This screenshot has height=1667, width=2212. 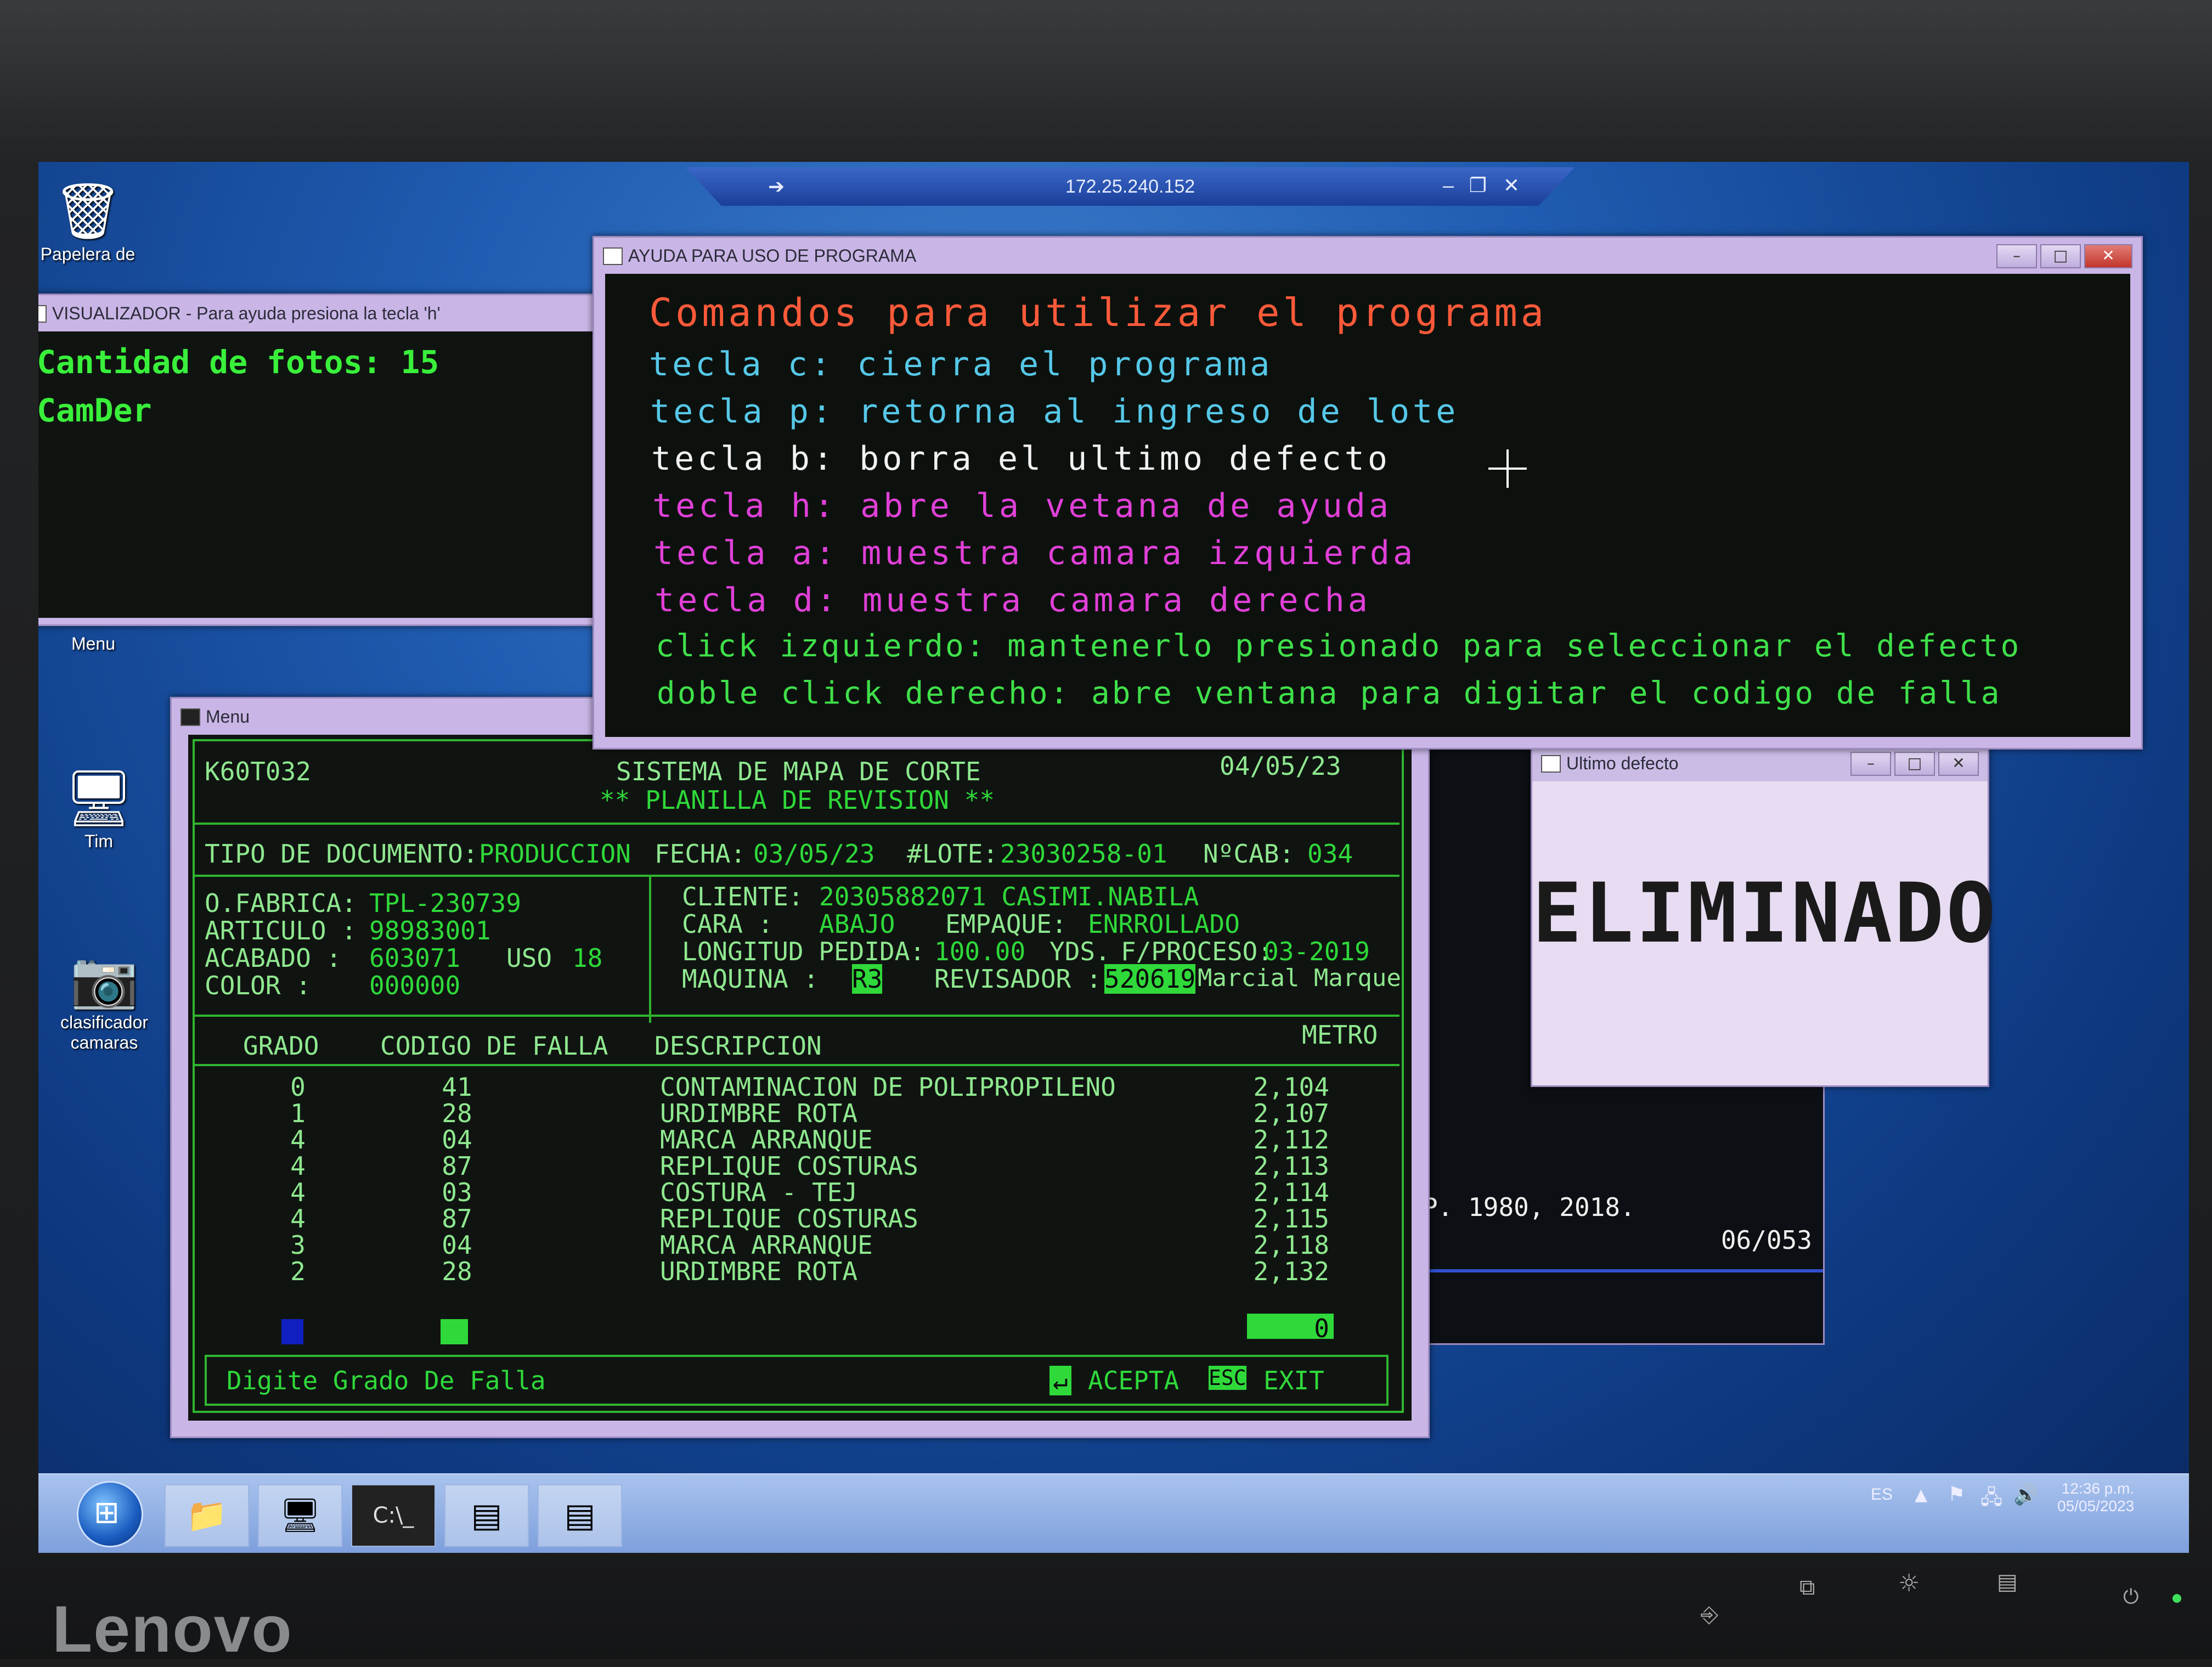 What do you see at coordinates (1448, 186) in the screenshot?
I see `rdp-minimize-button: –` at bounding box center [1448, 186].